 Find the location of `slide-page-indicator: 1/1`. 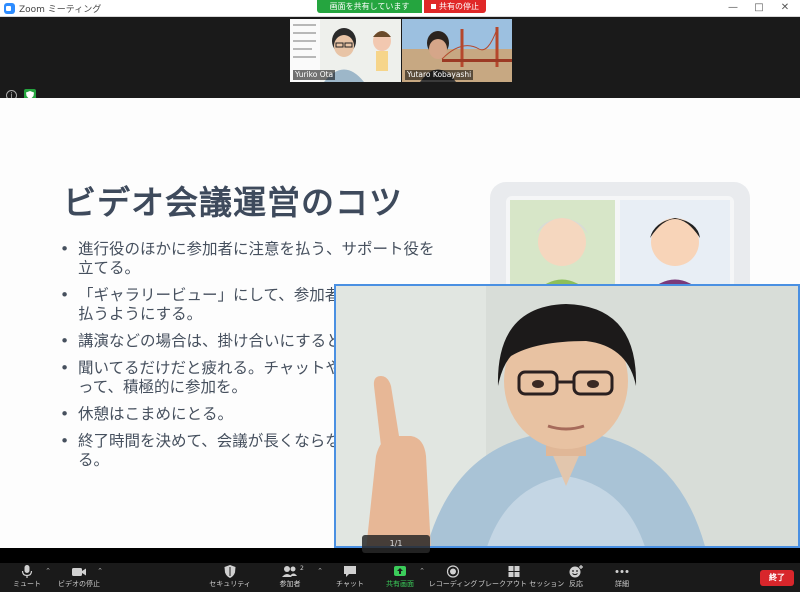

slide-page-indicator: 1/1 is located at coordinates (396, 544).